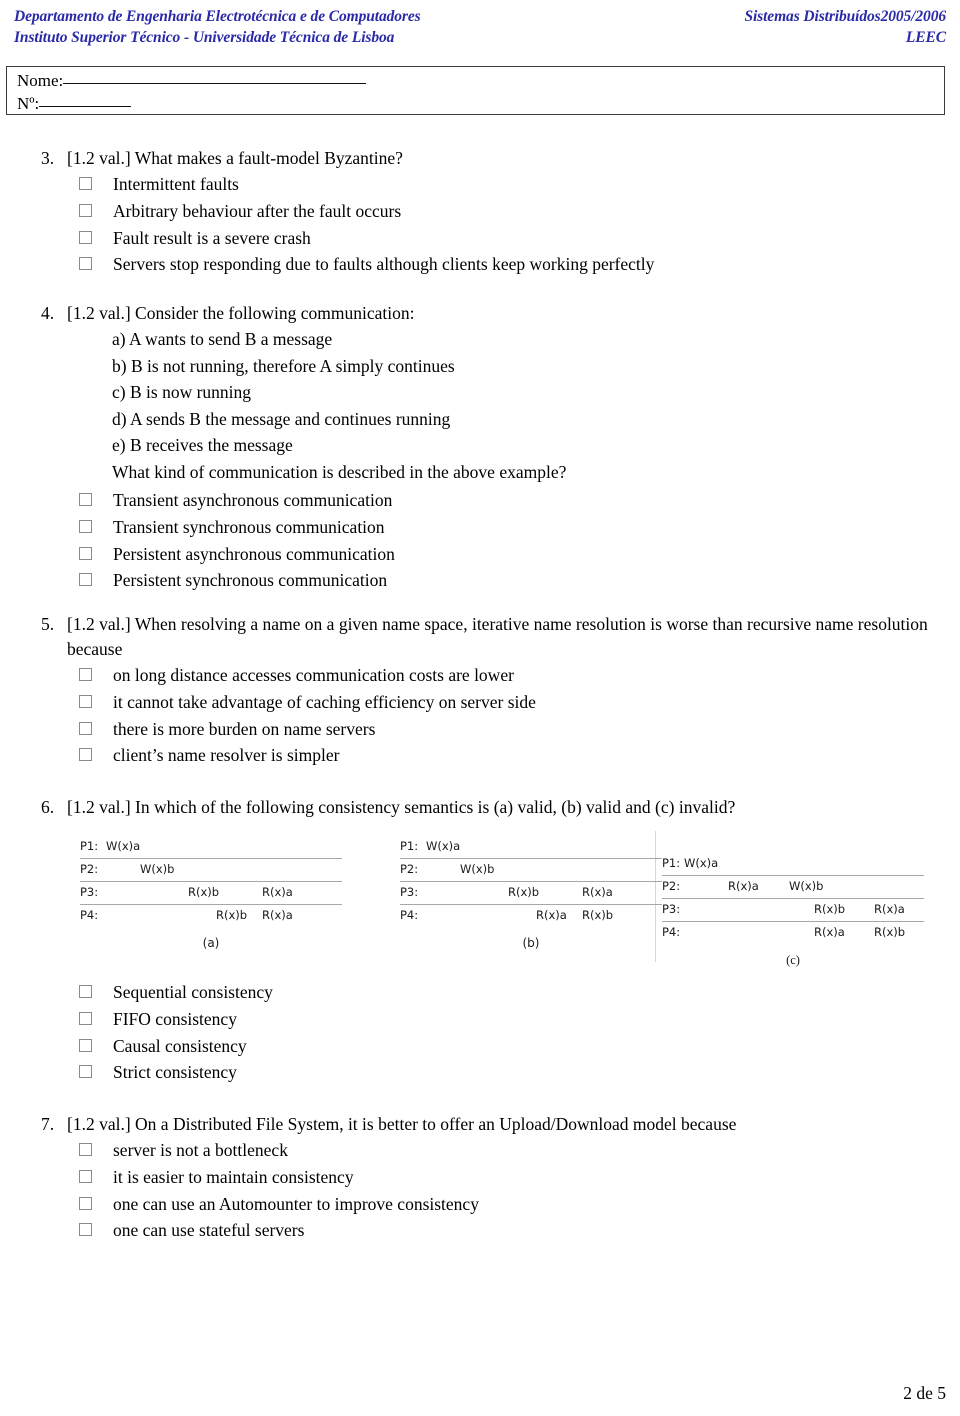  Describe the element at coordinates (519, 1046) in the screenshot. I see `option-row: Causal consistency` at that location.